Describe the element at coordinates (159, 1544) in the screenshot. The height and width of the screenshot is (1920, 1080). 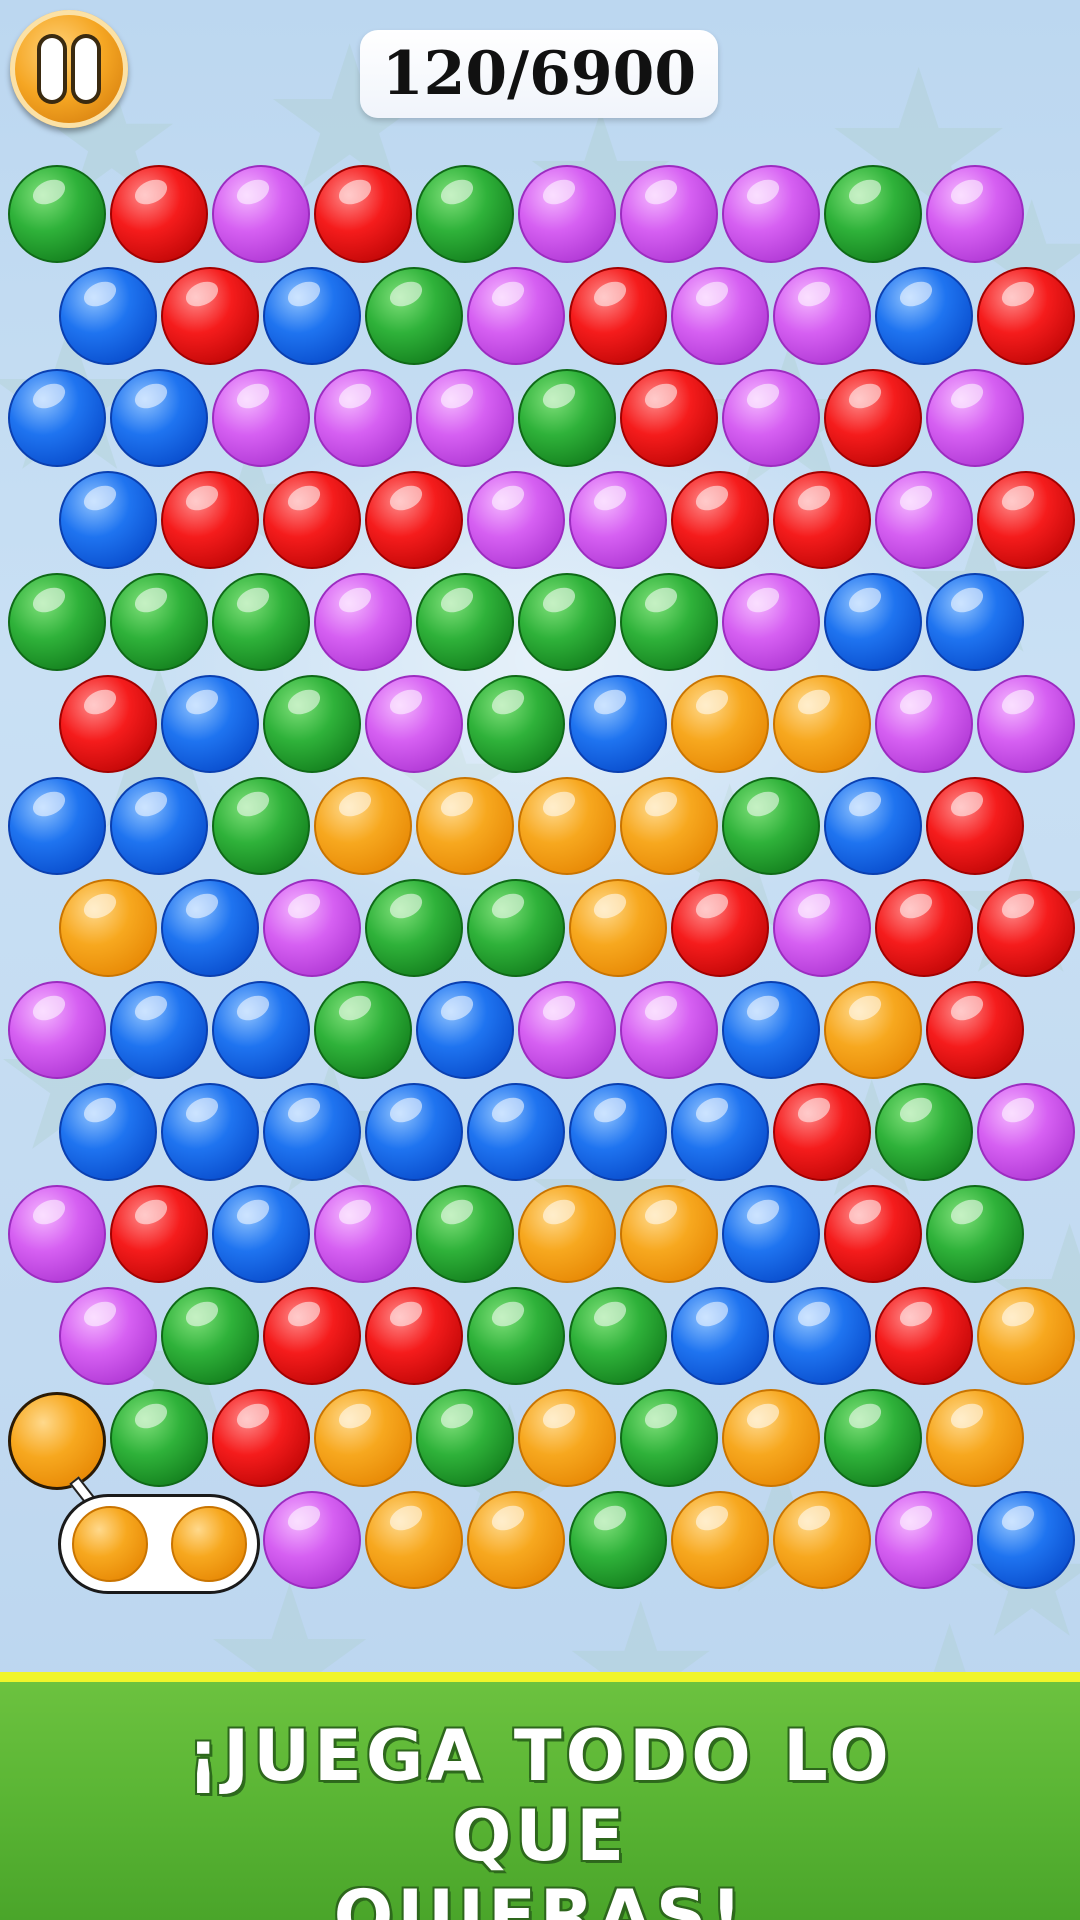
I see `next-bubbles-holder` at that location.